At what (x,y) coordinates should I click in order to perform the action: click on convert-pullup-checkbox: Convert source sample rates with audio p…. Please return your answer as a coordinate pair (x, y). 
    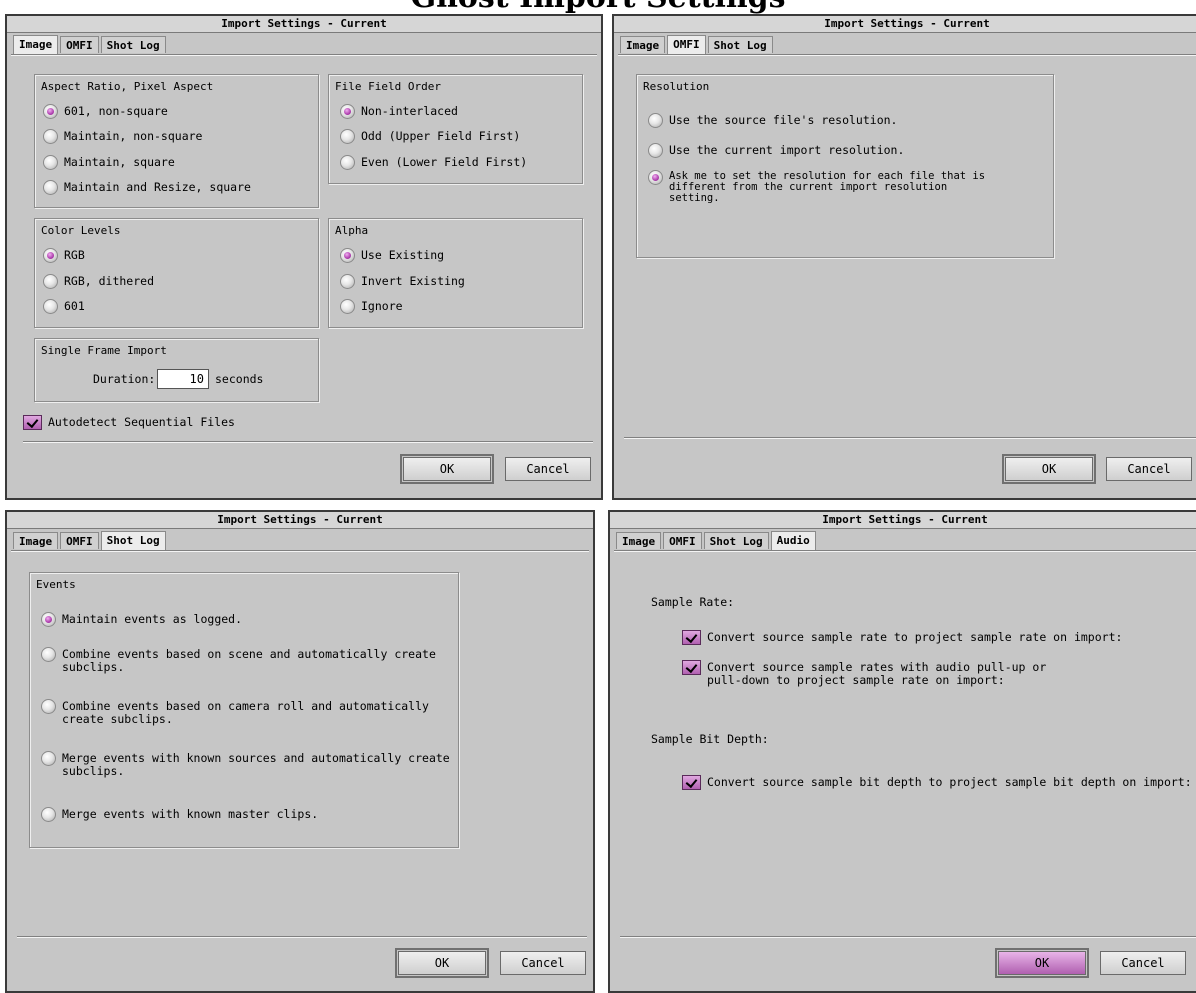
    Looking at the image, I should click on (864, 673).